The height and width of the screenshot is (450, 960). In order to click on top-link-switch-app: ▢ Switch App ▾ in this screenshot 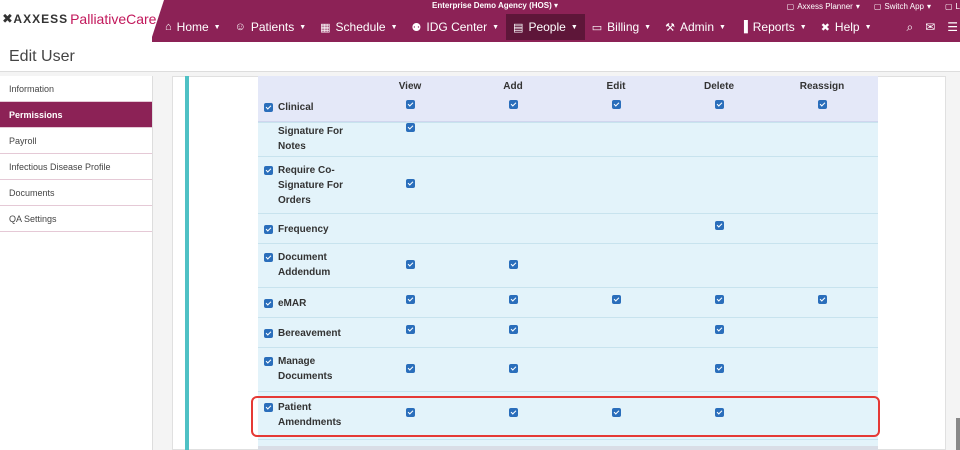, I will do `click(902, 6)`.